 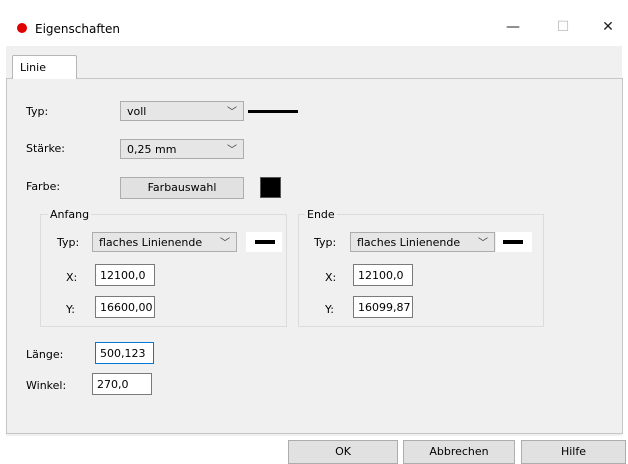 I want to click on abbrechen-button: Abbrechen, so click(x=459, y=452).